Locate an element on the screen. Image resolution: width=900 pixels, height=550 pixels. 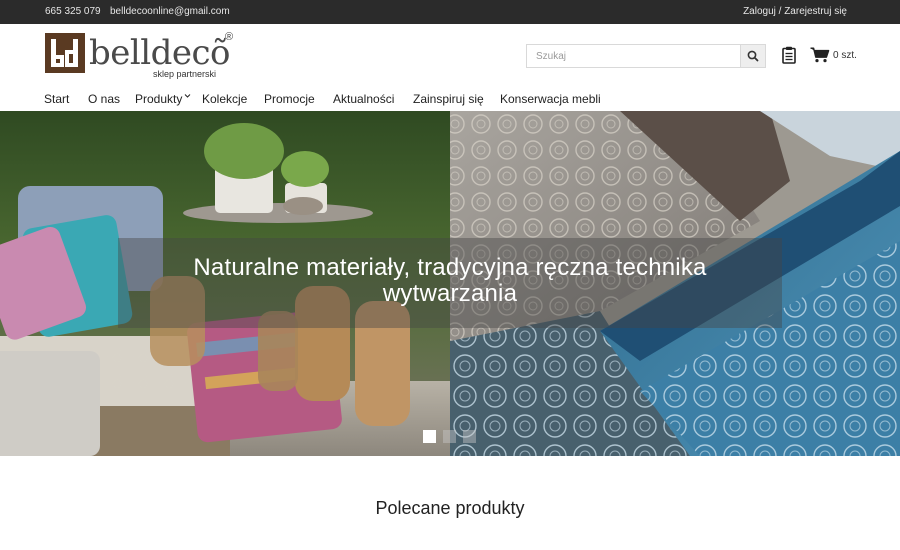
chevron-down-icon is located at coordinates (188, 96).